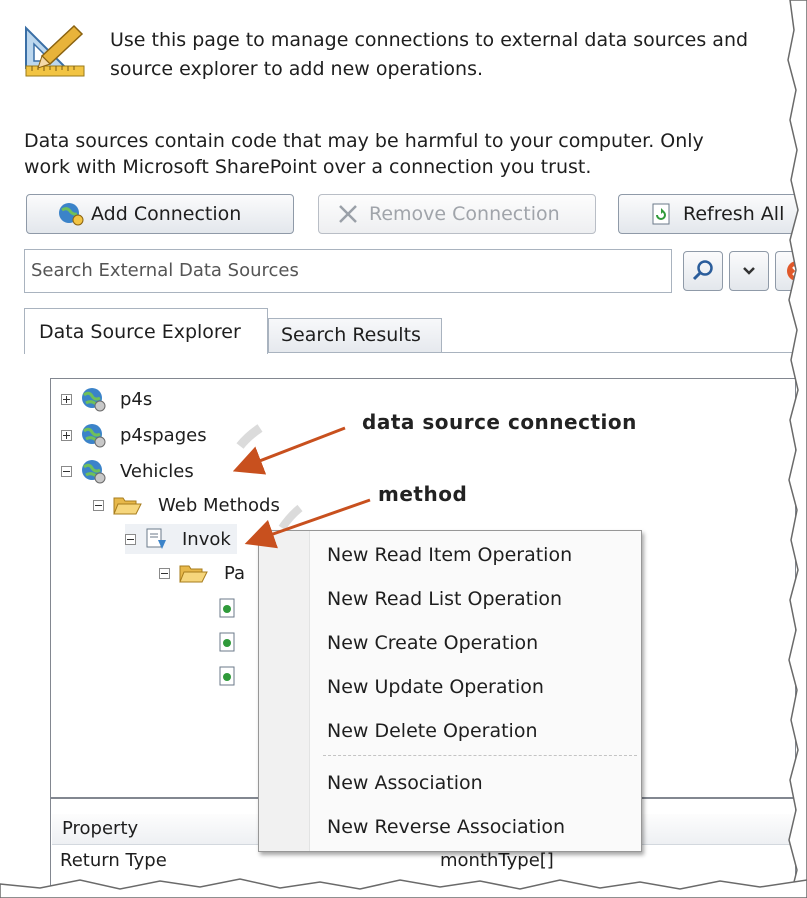  What do you see at coordinates (348, 271) in the screenshot?
I see `search-input: Search External Data Sources` at bounding box center [348, 271].